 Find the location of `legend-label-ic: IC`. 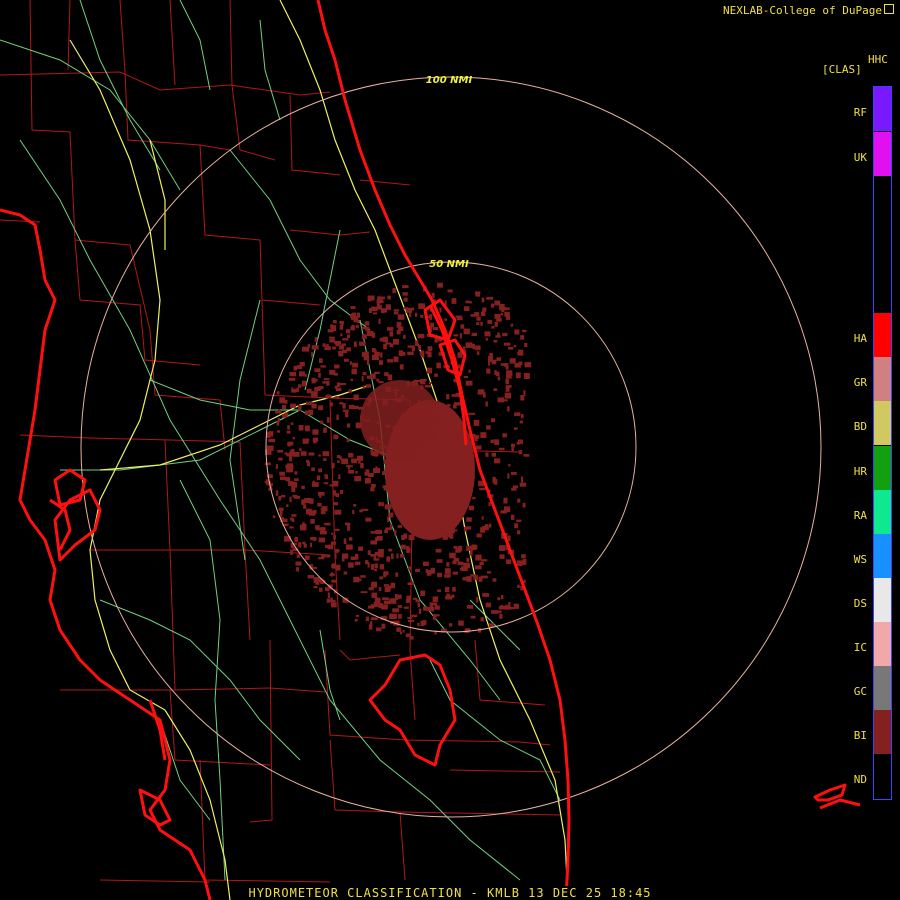

legend-label-ic: IC is located at coordinates (860, 647).